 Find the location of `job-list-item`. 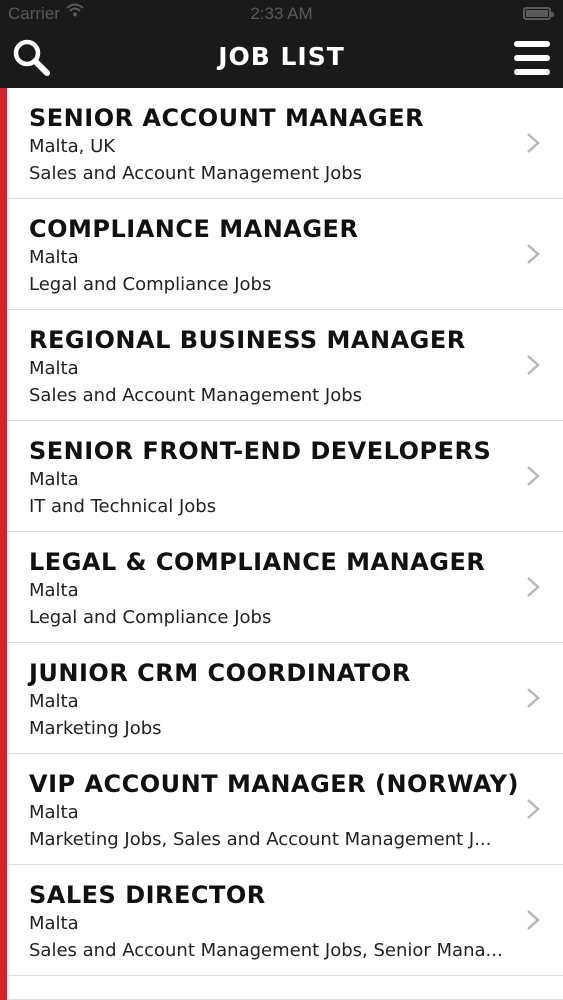

job-list-item is located at coordinates (281, 988).